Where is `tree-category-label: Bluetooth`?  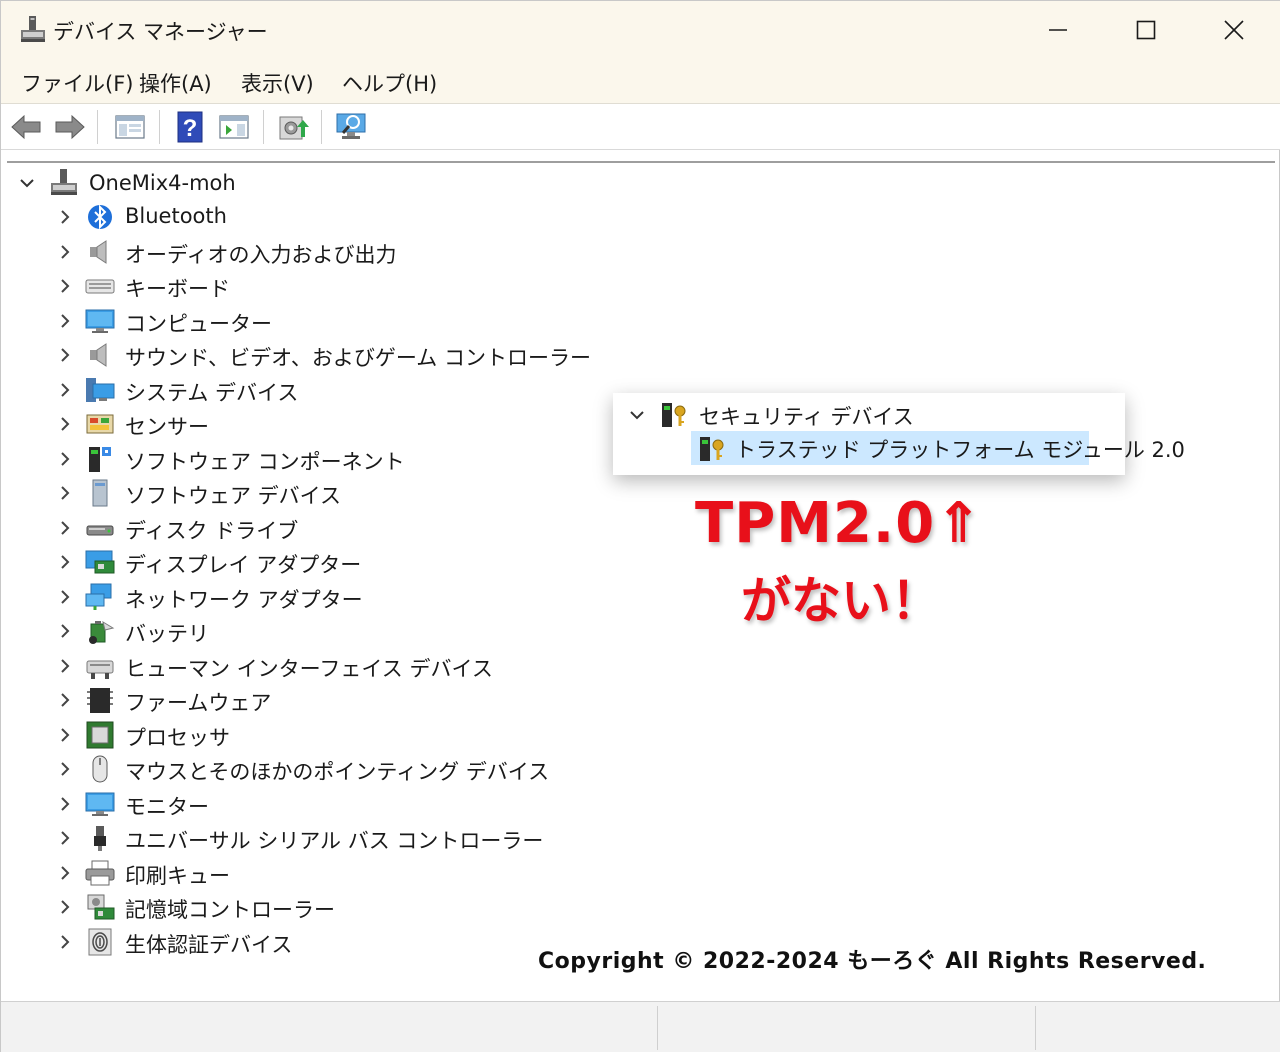 tree-category-label: Bluetooth is located at coordinates (176, 216).